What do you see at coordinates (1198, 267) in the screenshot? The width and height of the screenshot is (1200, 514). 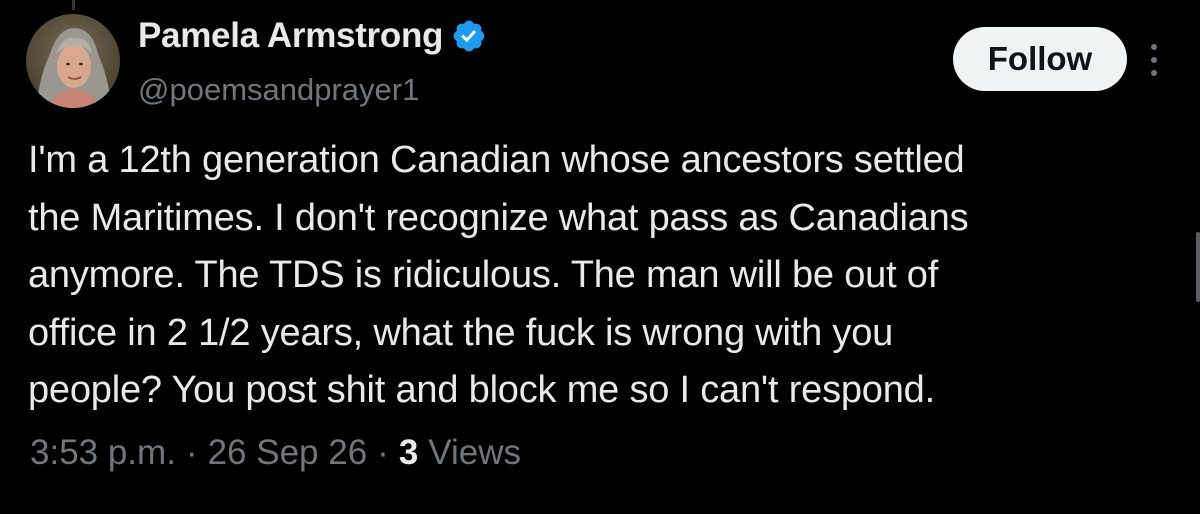 I see `scrollbar-thumb` at bounding box center [1198, 267].